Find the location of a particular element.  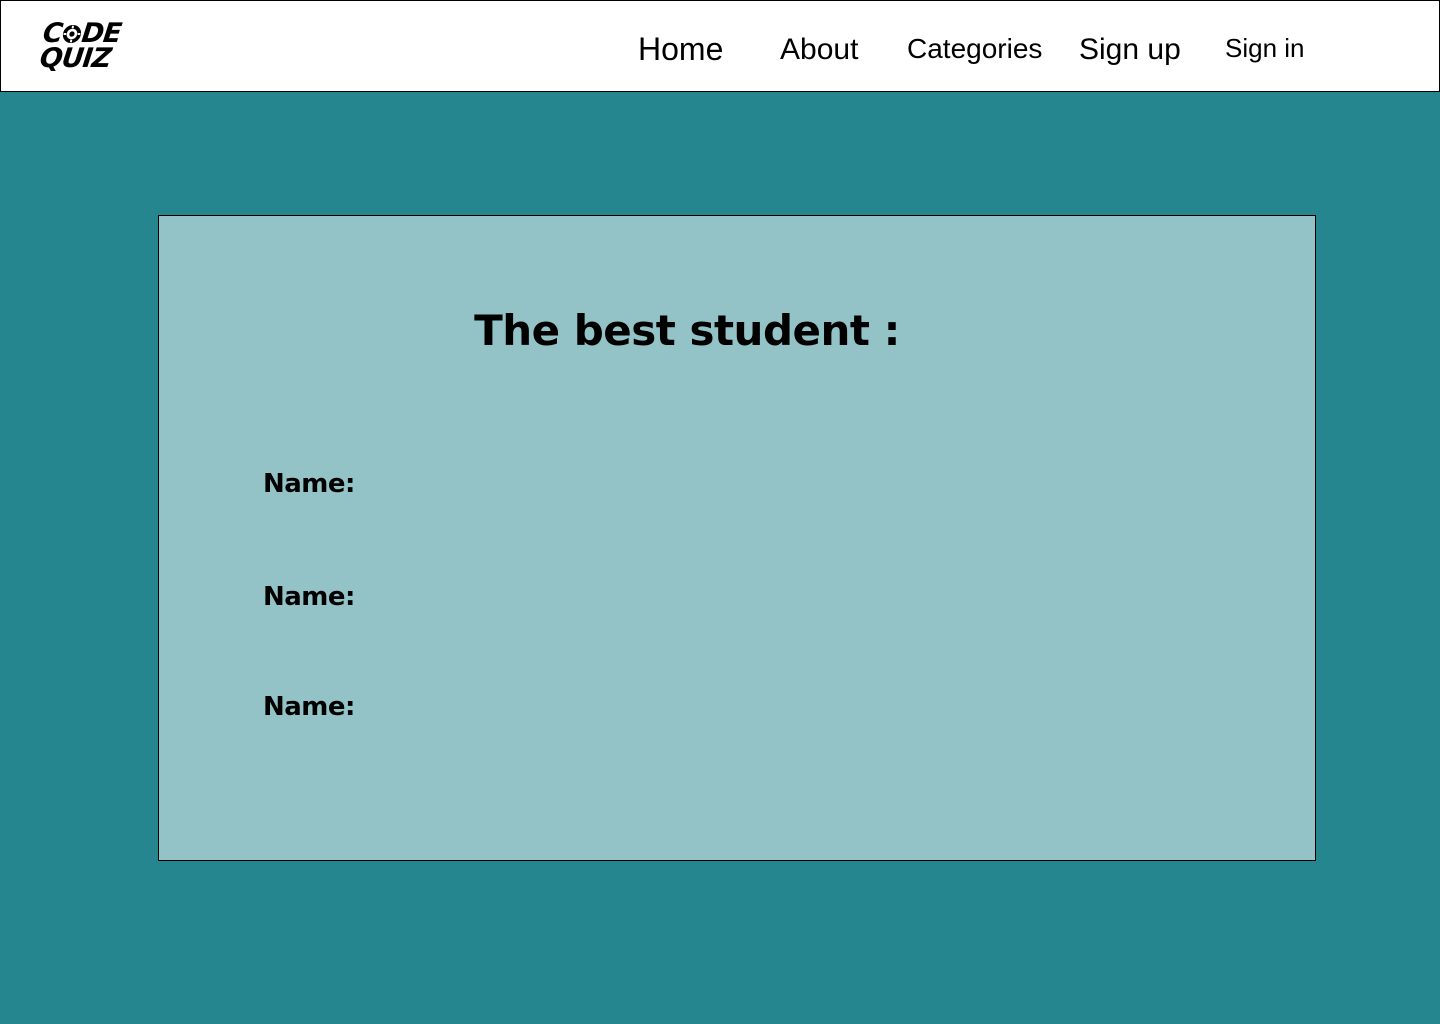

code-quiz-logo: C DE QUIZ is located at coordinates (80, 48).